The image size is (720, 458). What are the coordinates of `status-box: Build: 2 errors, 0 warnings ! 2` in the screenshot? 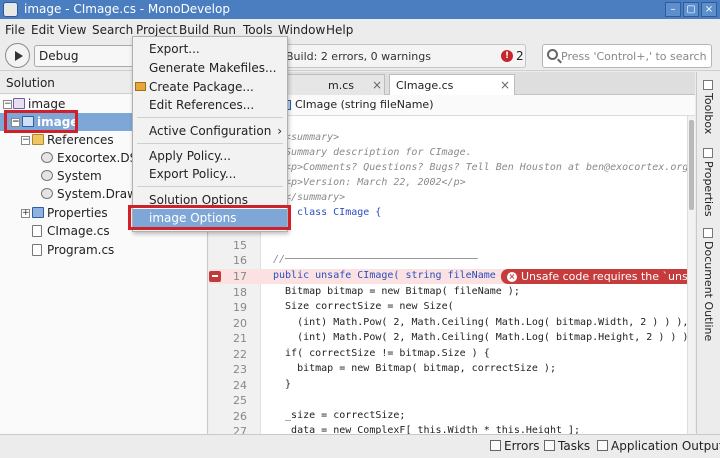 It's located at (401, 56).